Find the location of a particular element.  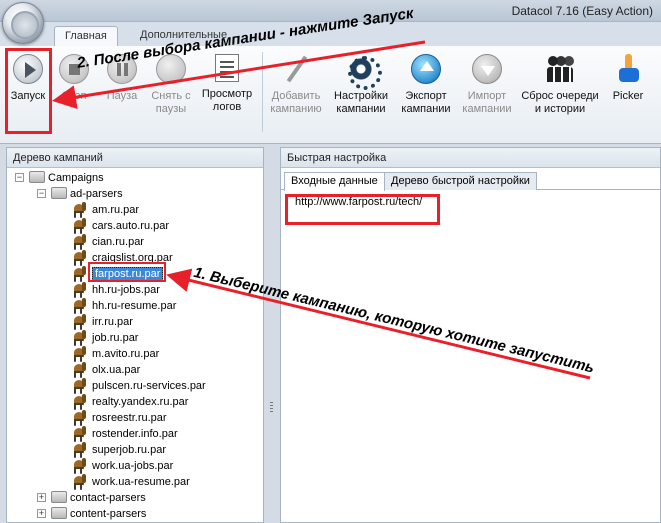

tree-file-item: olx.ua.par is located at coordinates (106, 370).